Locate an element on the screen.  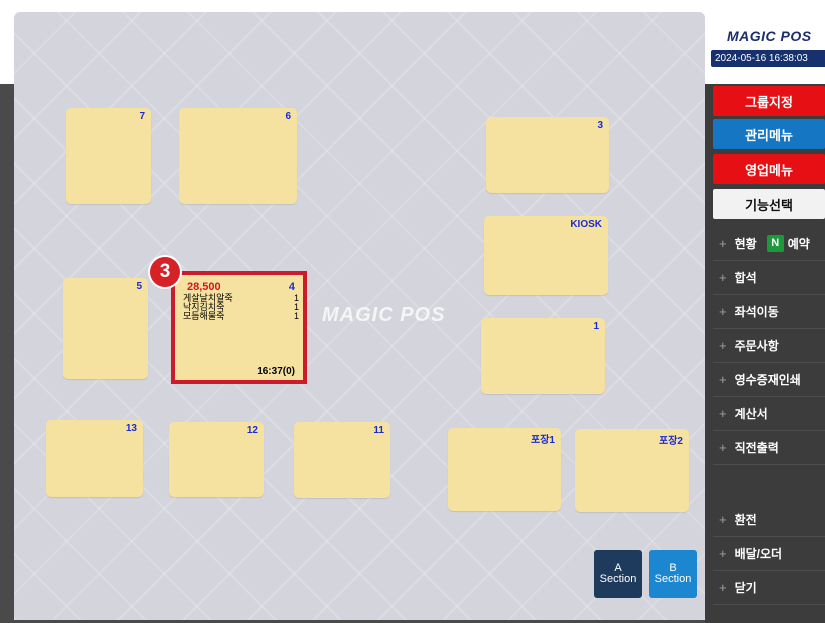
table-number: 11 is located at coordinates (378, 430).